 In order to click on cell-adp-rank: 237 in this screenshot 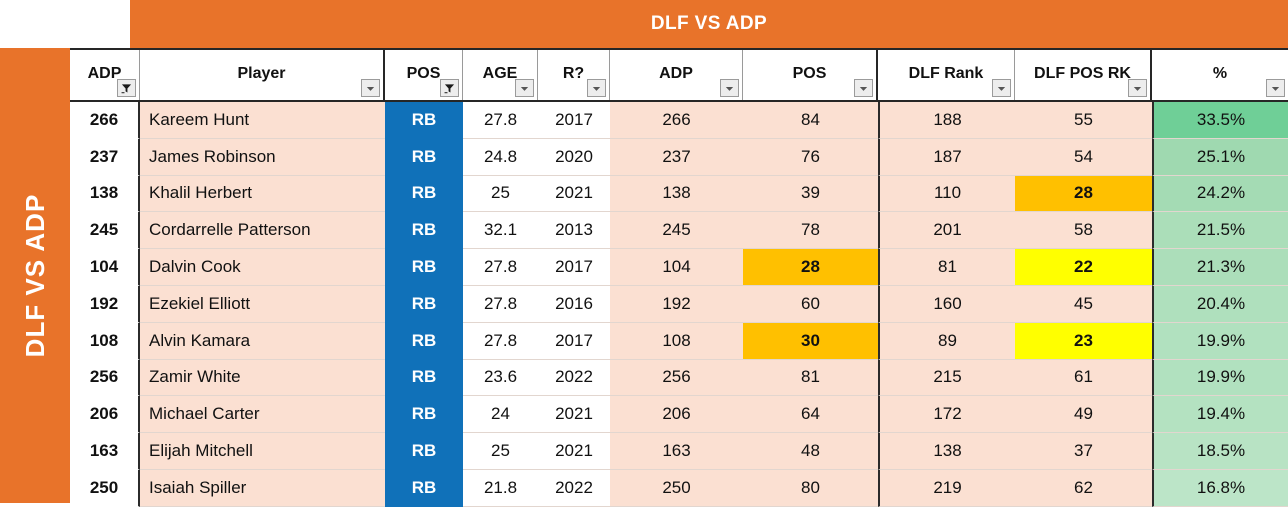, I will do `click(105, 157)`.